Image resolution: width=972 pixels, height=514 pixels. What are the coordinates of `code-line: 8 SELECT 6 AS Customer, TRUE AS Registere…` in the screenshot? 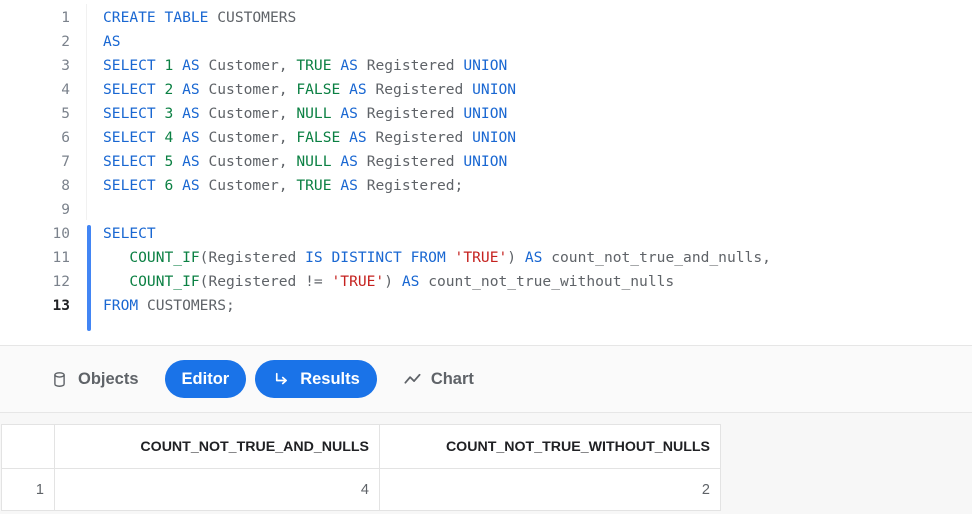 It's located at (486, 186).